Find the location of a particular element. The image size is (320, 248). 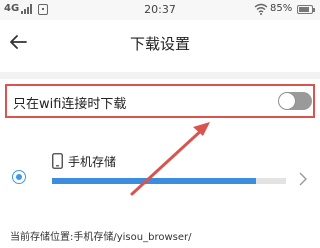

phone-icon is located at coordinates (57, 161).